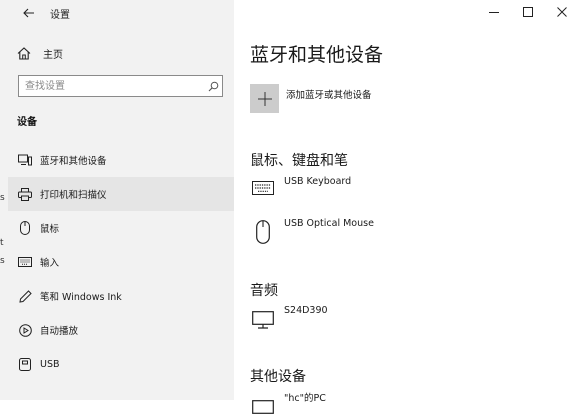 This screenshot has width=579, height=420. What do you see at coordinates (50, 263) in the screenshot?
I see `sidebar-item-label: 输入` at bounding box center [50, 263].